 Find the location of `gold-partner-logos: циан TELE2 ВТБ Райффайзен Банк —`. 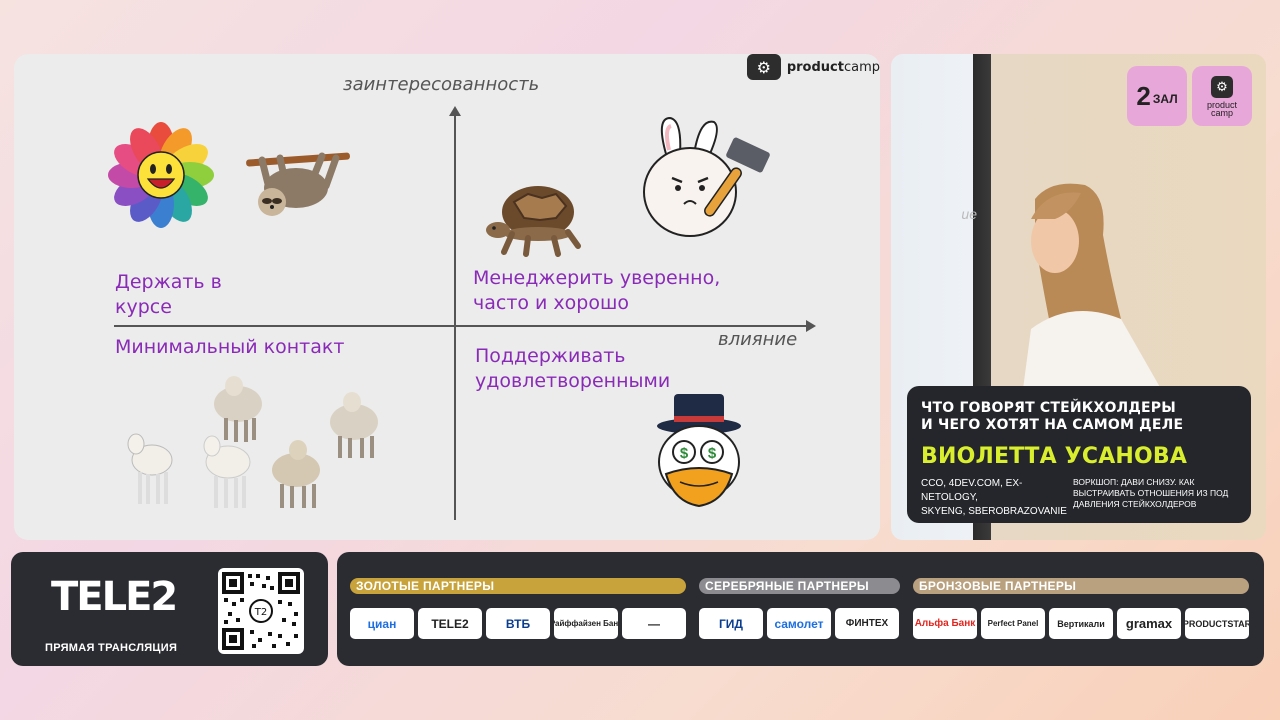

gold-partner-logos: циан TELE2 ВТБ Райффайзен Банк — is located at coordinates (518, 623).